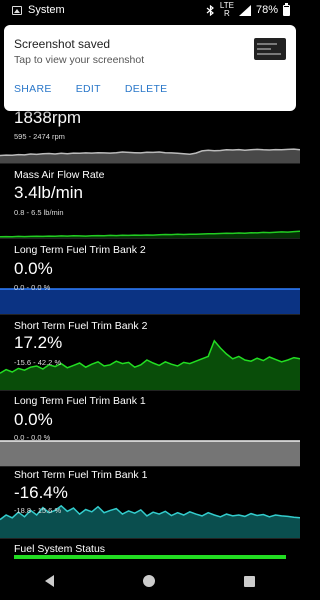 This screenshot has width=320, height=600. I want to click on navigation-bar, so click(150, 581).